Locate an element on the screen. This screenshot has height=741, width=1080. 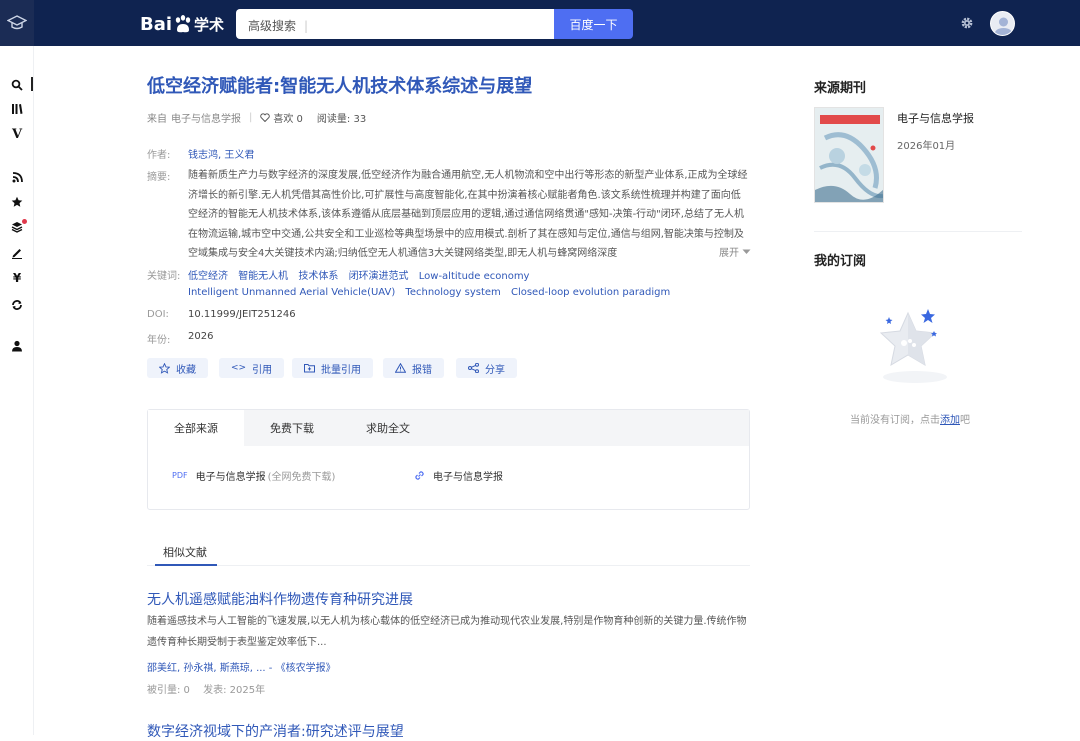
similar-article-title: 无人机遥感赋能油料作物遗传育种研究进展 is located at coordinates (280, 599).